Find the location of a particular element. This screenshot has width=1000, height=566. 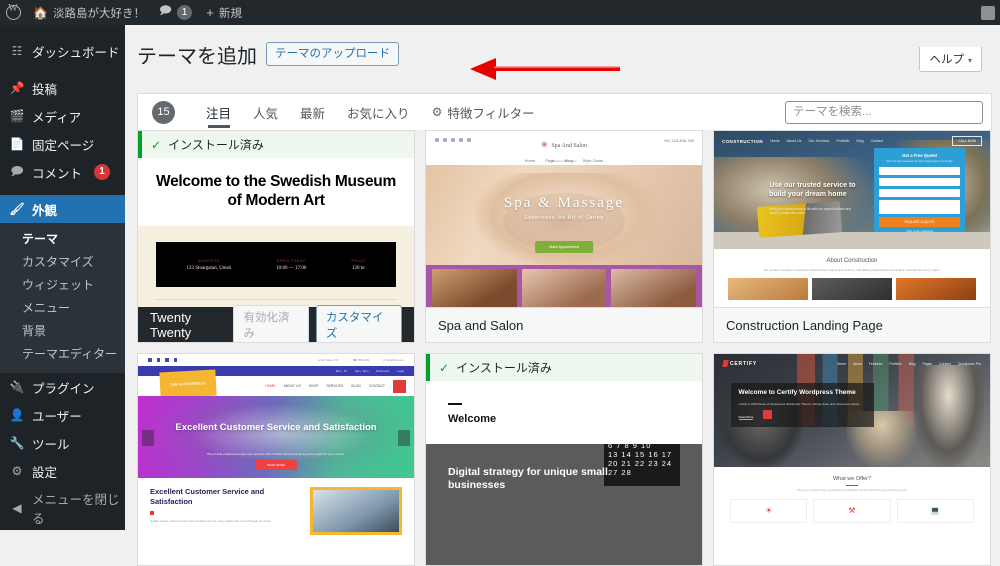

preview-calendar-row: 27 28 is located at coordinates (620, 472).